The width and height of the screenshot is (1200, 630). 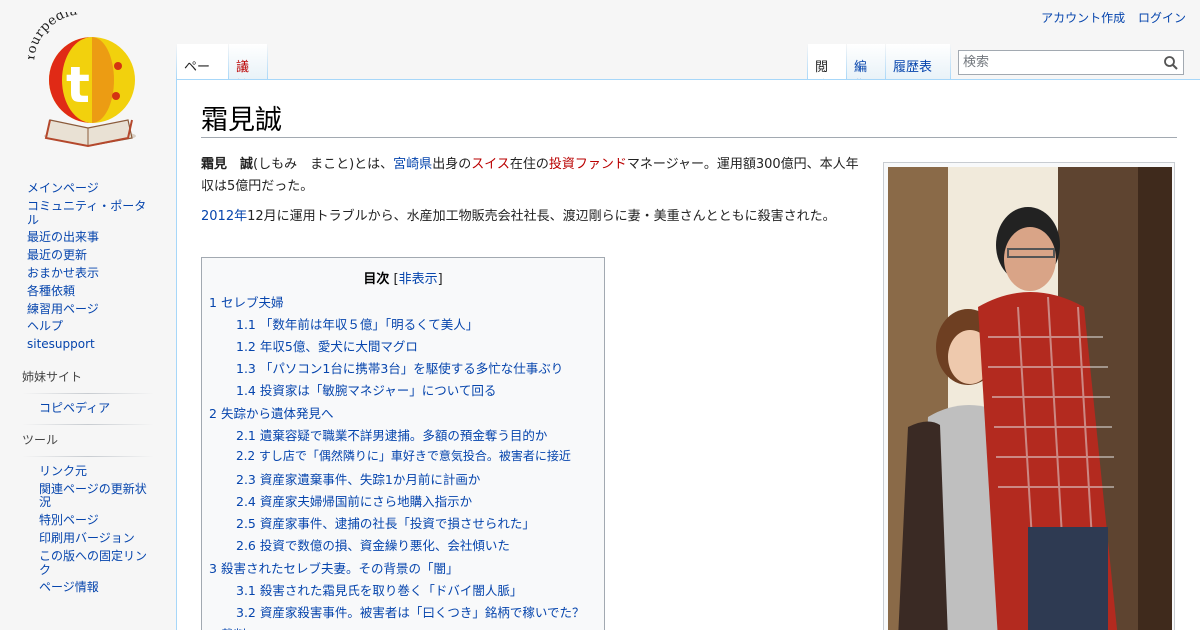 I want to click on logo-icon: Yourpedia t, so click(x=79, y=75).